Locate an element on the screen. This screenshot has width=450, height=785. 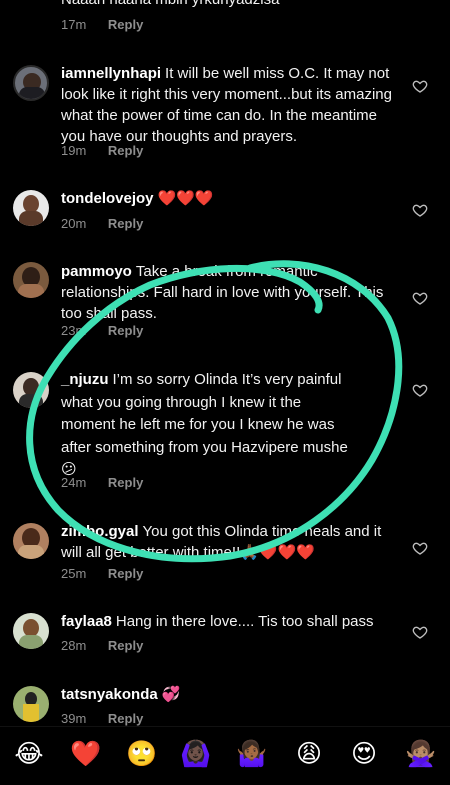
comment-time: 20m is located at coordinates (74, 223).